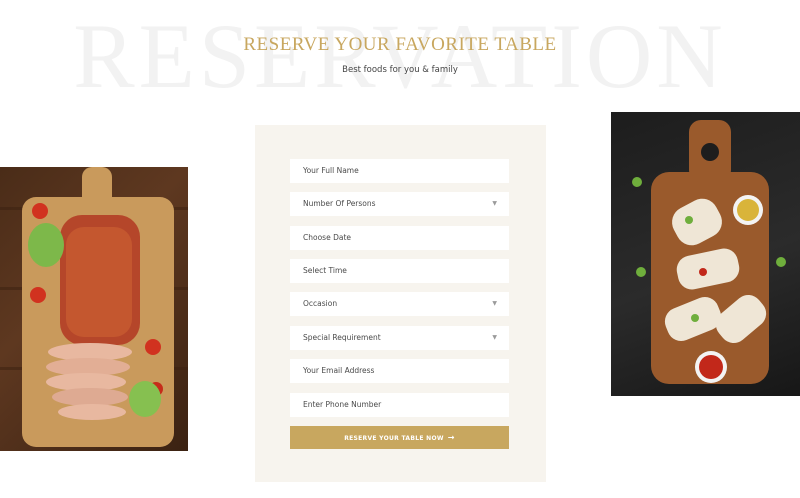 This screenshot has height=498, width=800. I want to click on wraps-illustration, so click(709, 252).